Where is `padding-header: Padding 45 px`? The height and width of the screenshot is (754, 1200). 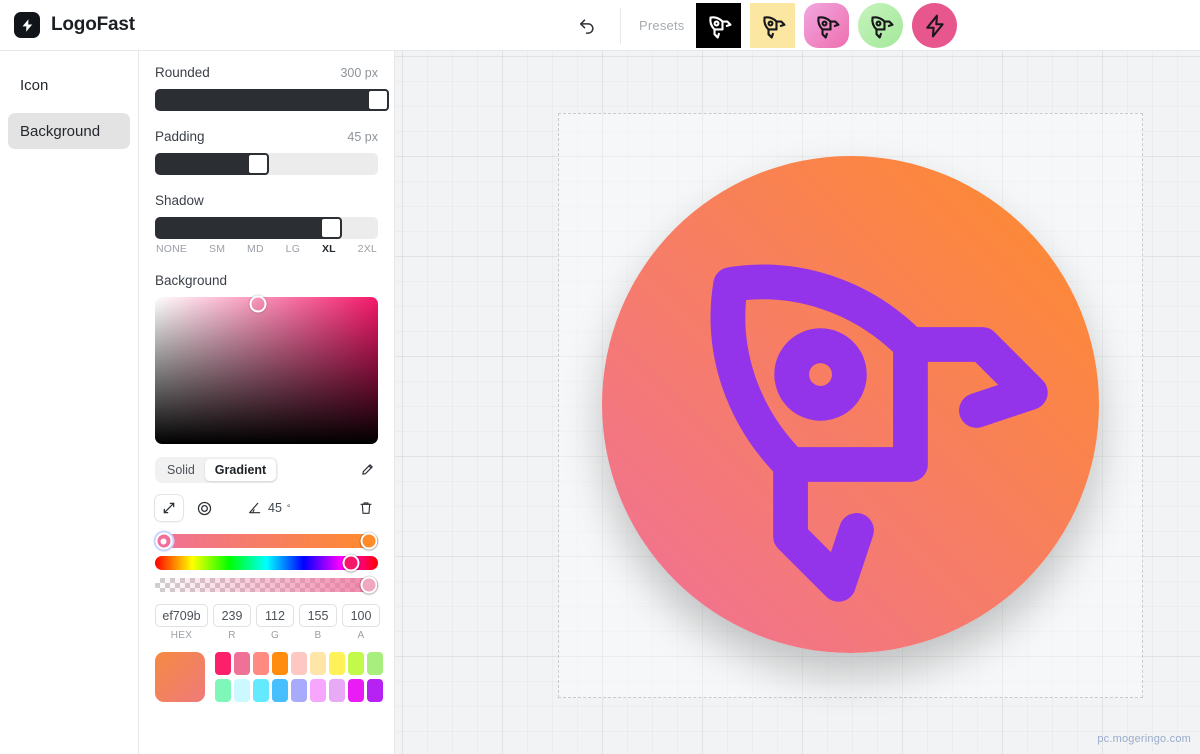
padding-header: Padding 45 px is located at coordinates (266, 136).